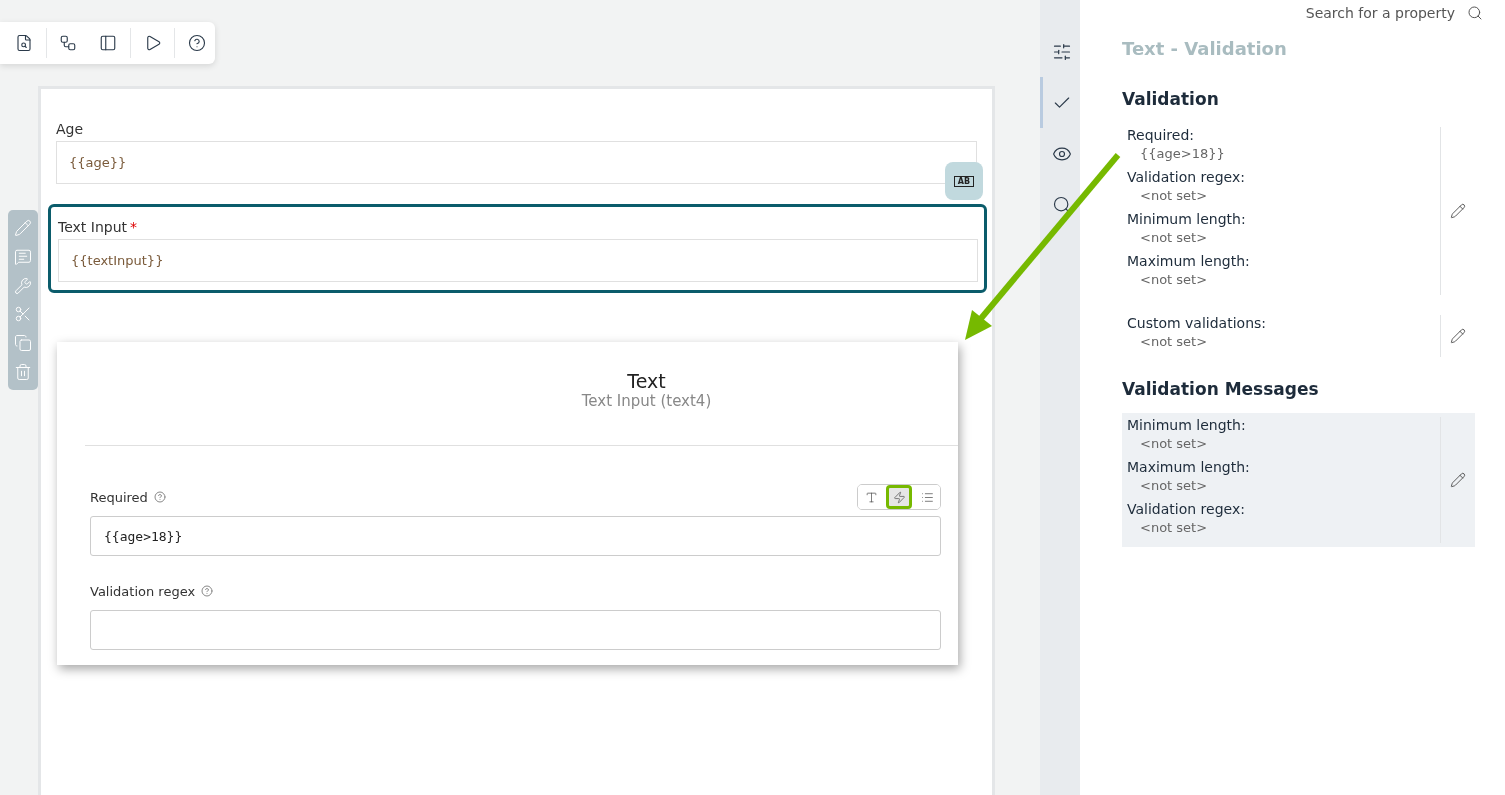 The height and width of the screenshot is (795, 1505). I want to click on comment-edit-icon, so click(23, 257).